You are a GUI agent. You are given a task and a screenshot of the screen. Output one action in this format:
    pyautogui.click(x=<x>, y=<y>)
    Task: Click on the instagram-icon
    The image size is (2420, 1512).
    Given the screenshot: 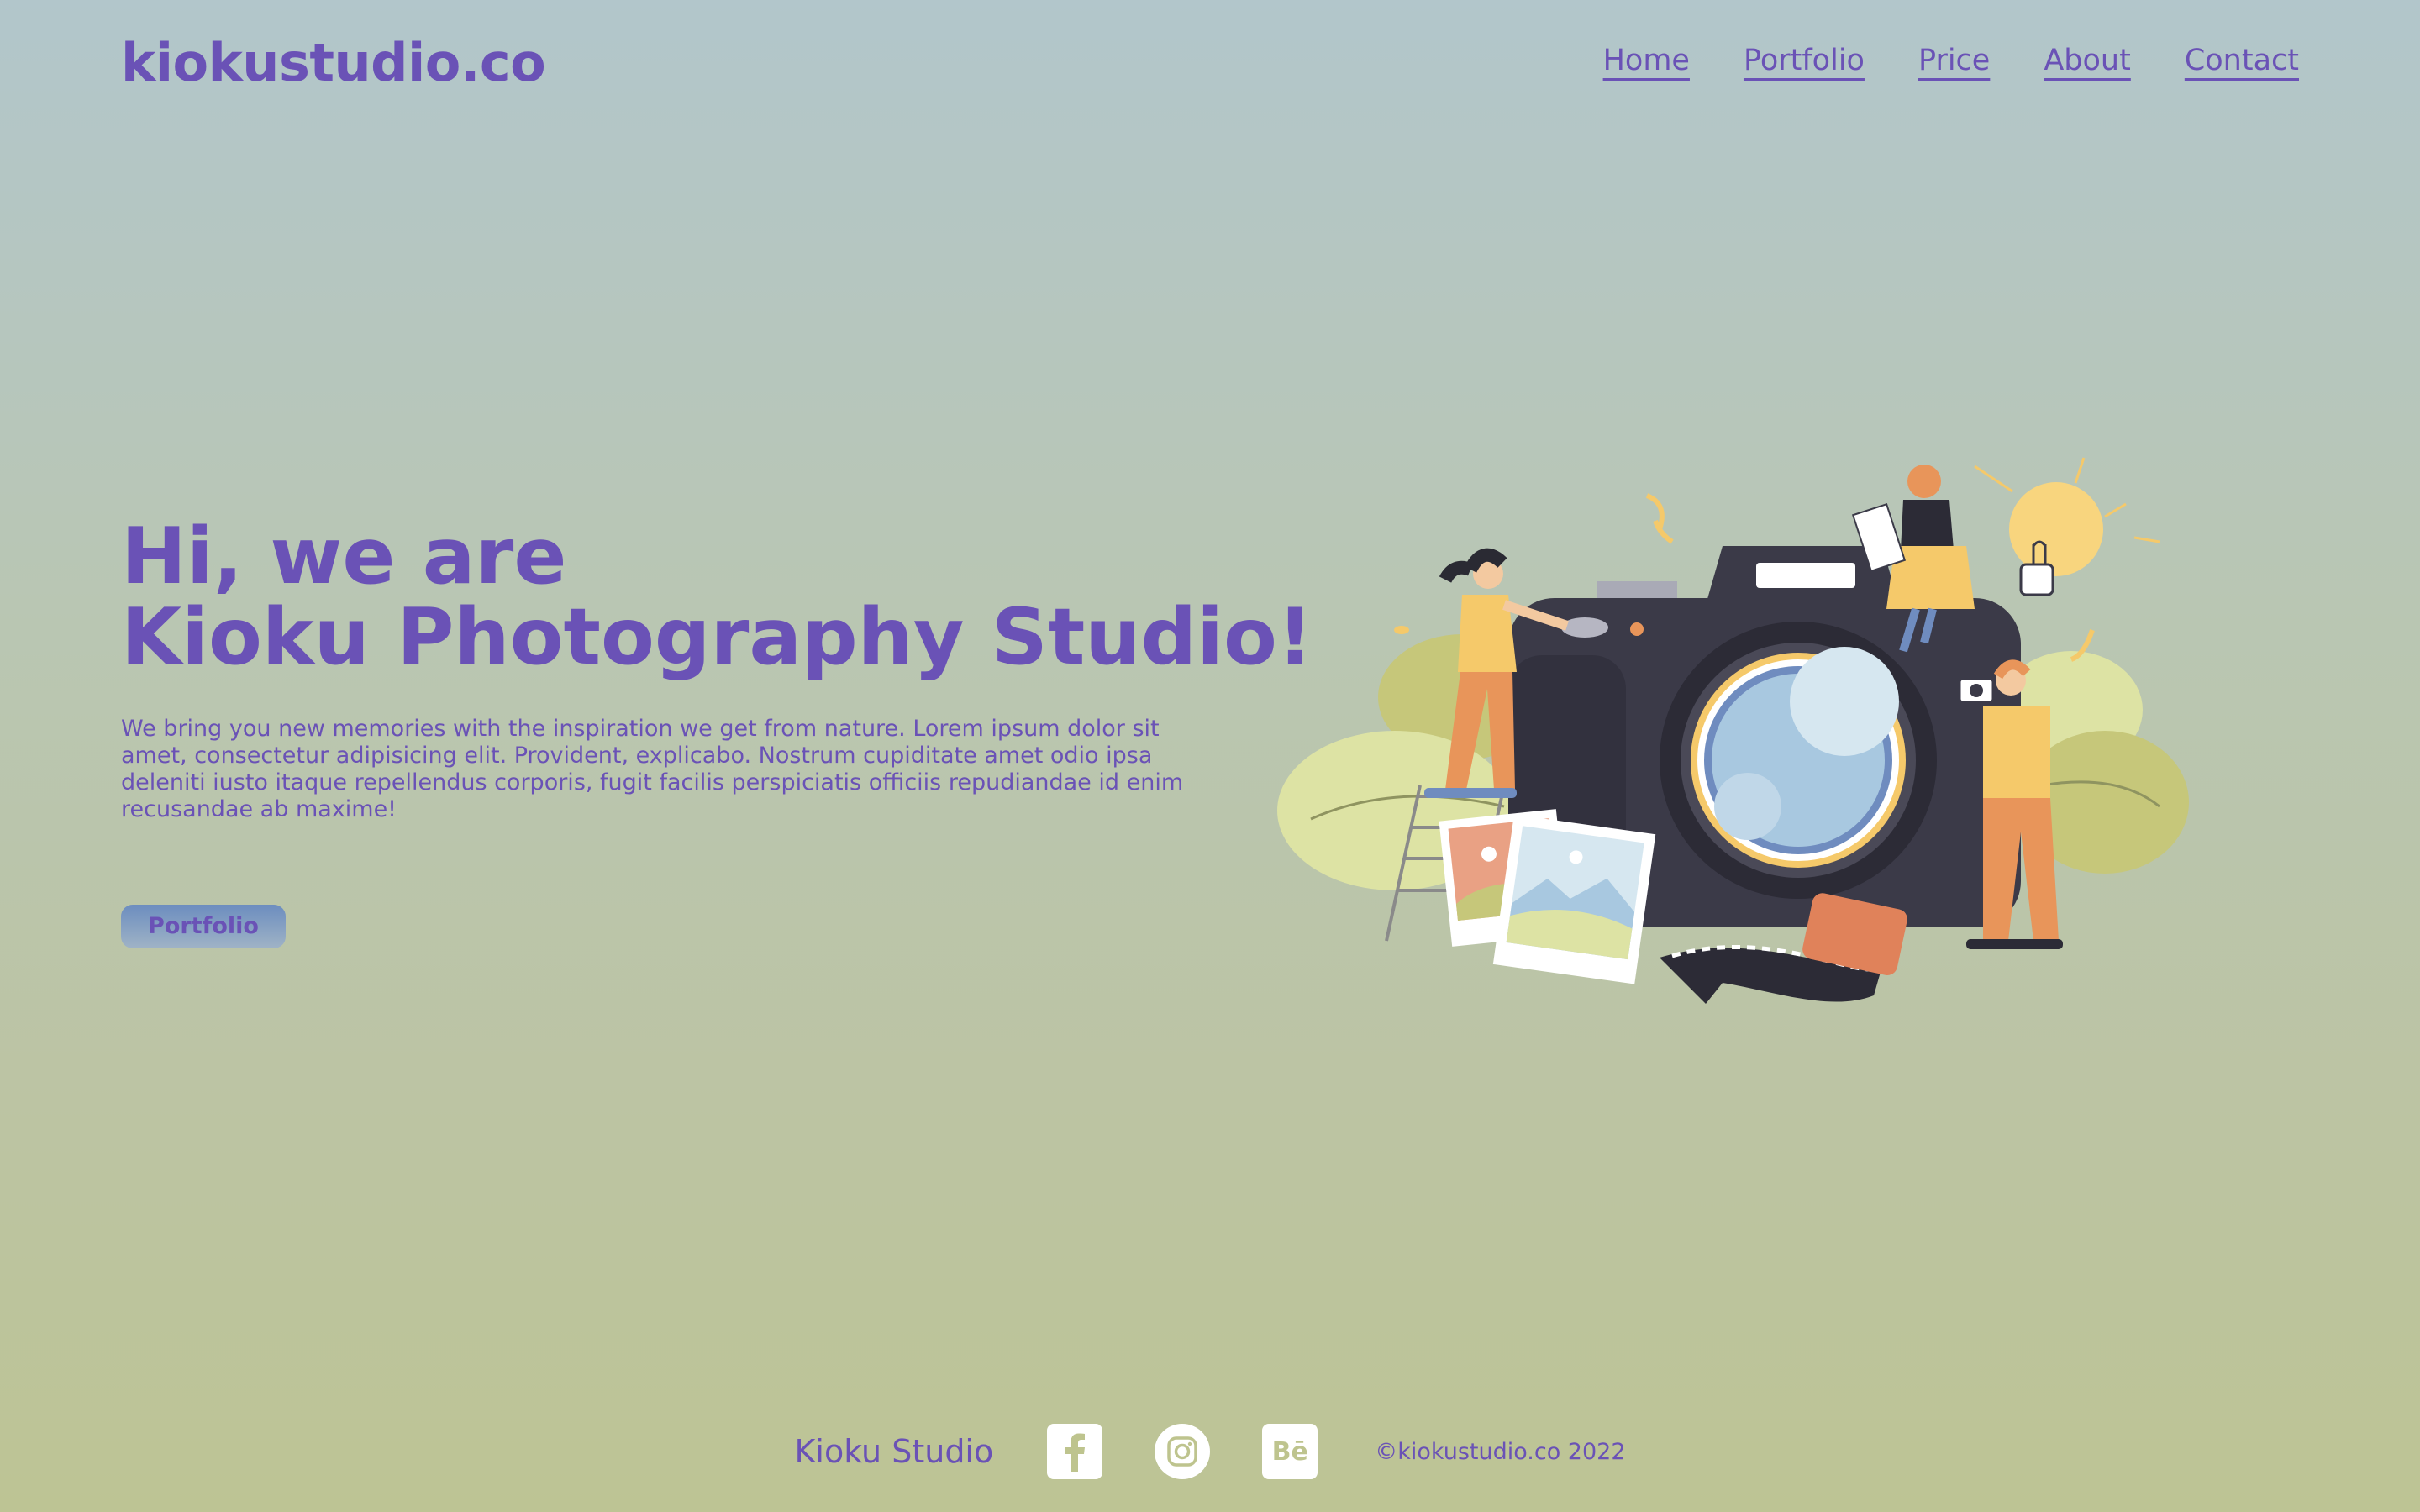 What is the action you would take?
    pyautogui.click(x=1183, y=1451)
    